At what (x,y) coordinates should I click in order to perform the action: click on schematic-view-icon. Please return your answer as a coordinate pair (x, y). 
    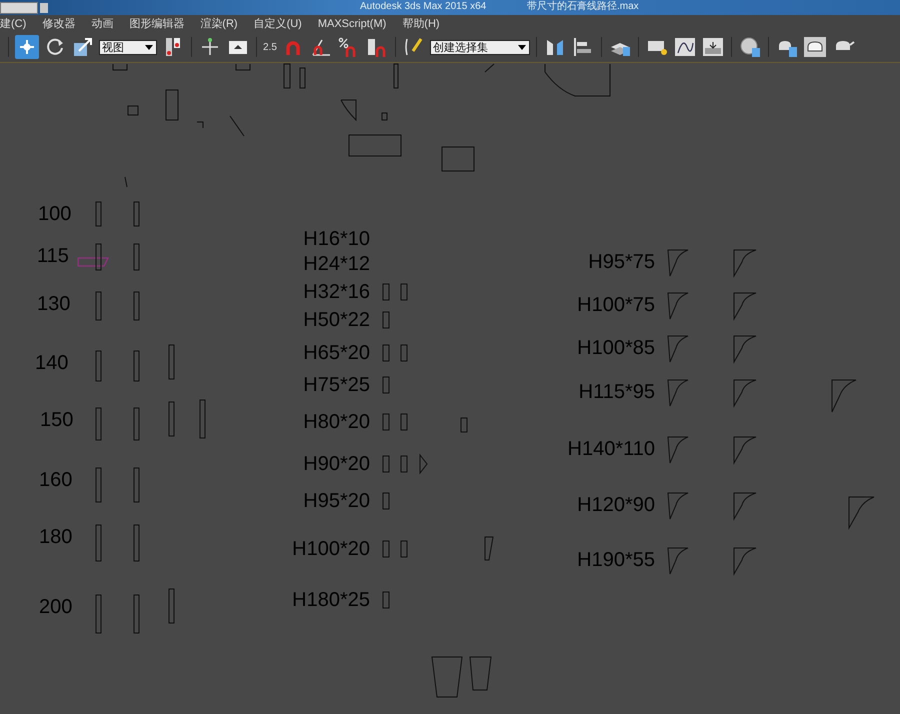
    Looking at the image, I should click on (712, 47).